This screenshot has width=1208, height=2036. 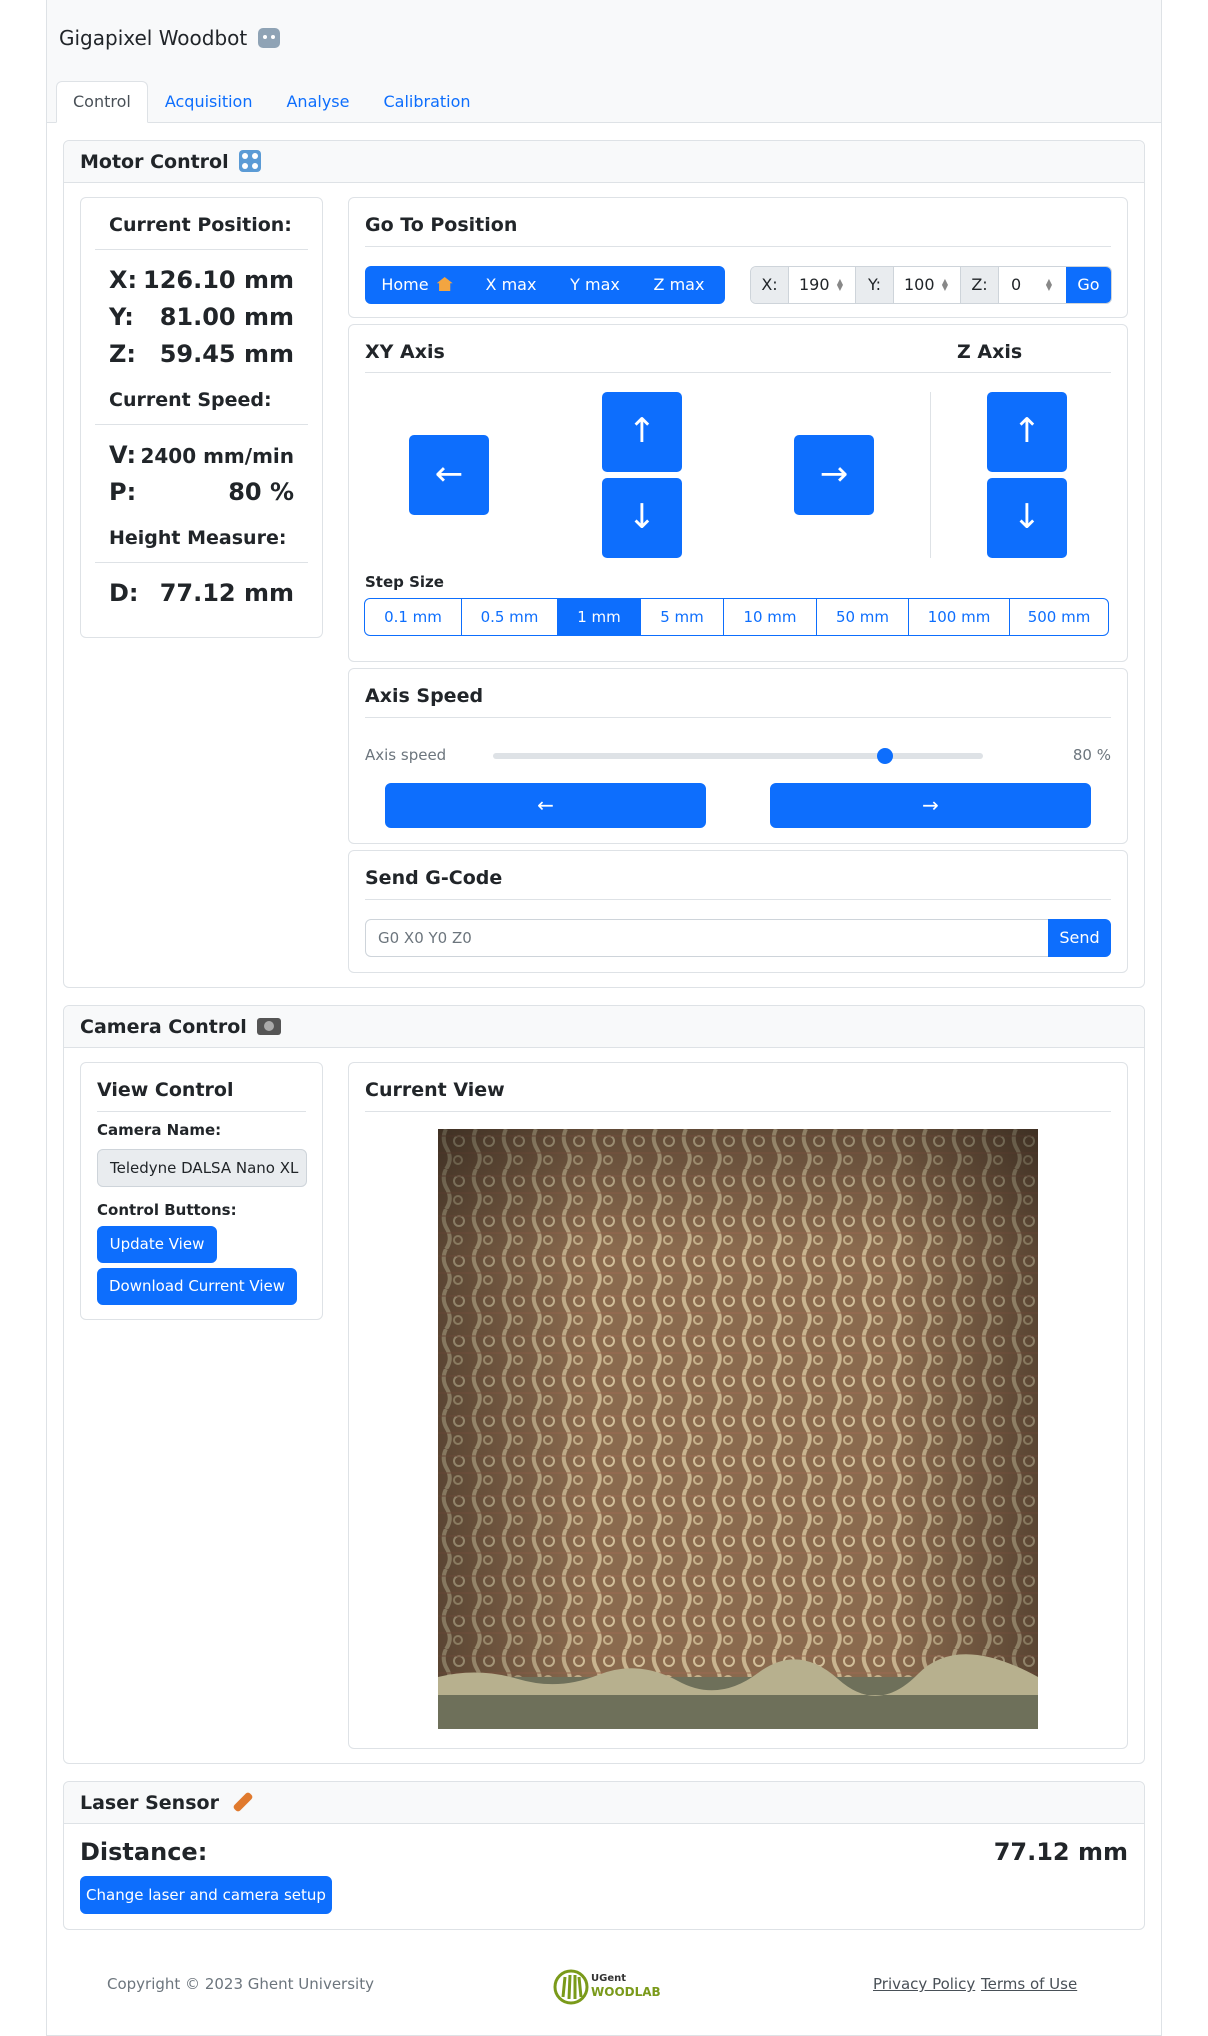 What do you see at coordinates (604, 1027) in the screenshot?
I see `camera-control-header: Camera Control` at bounding box center [604, 1027].